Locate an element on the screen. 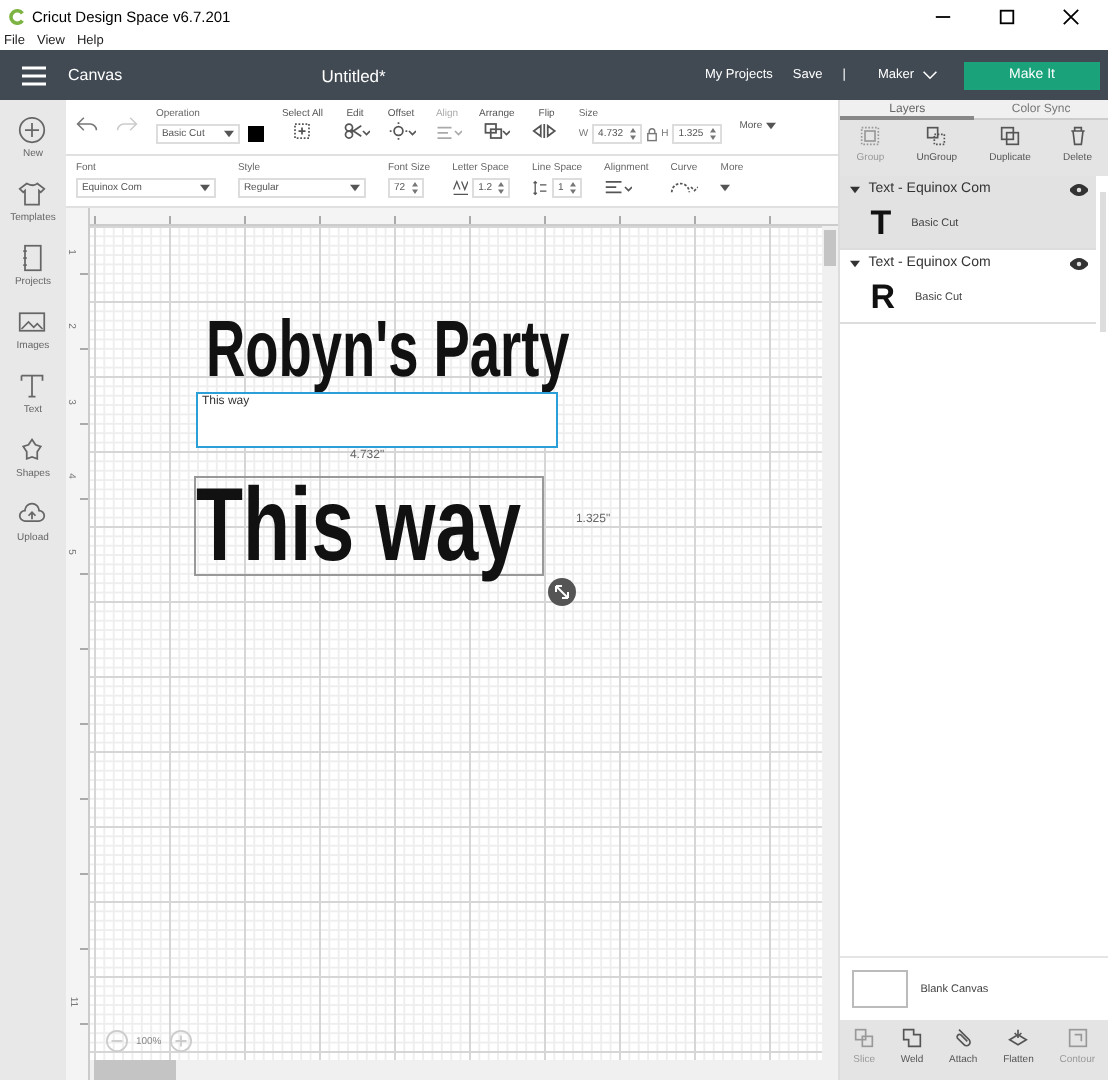 The image size is (1108, 1080). horizontal-scrollbar is located at coordinates (464, 1070).